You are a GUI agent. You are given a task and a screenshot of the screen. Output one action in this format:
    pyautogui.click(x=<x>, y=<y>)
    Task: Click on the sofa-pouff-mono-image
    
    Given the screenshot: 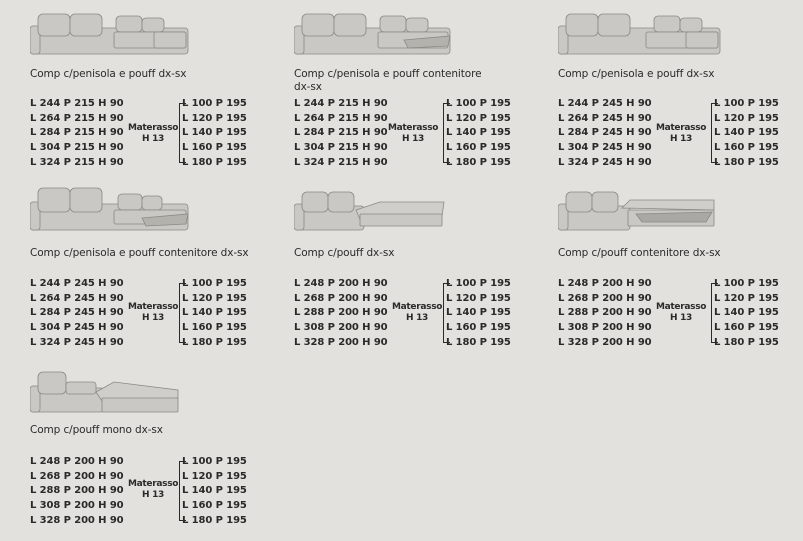 What is the action you would take?
    pyautogui.click(x=104, y=392)
    